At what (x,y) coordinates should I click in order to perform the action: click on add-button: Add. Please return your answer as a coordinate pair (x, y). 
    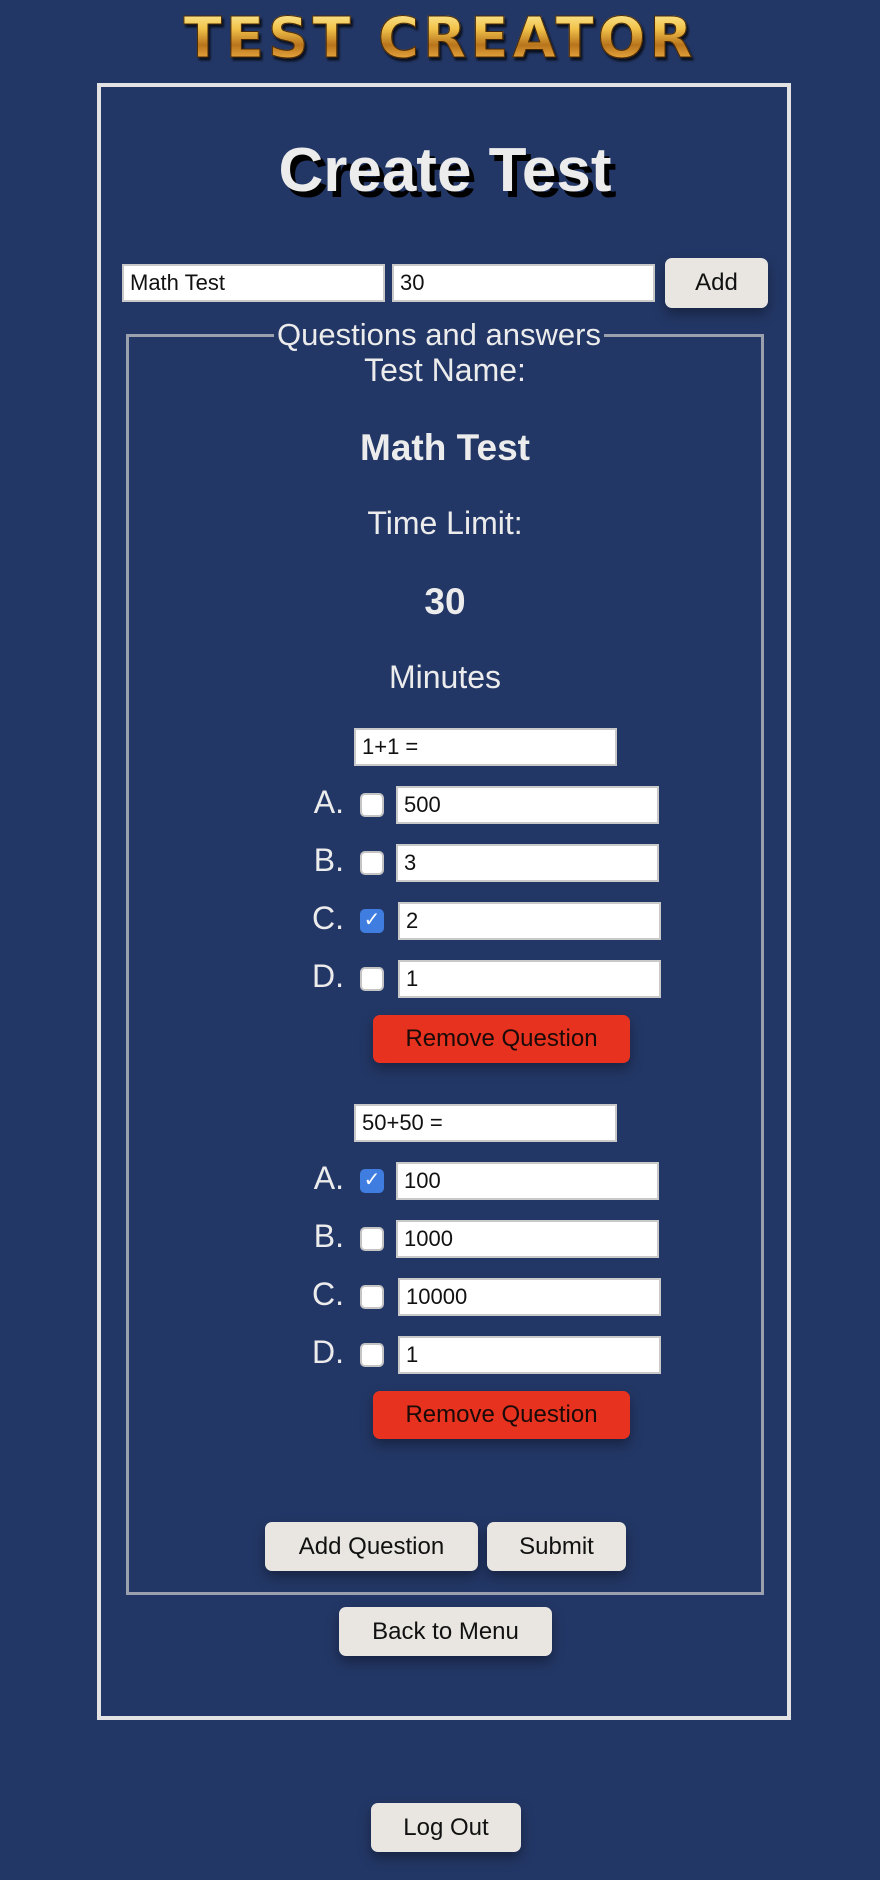
    Looking at the image, I should click on (716, 283).